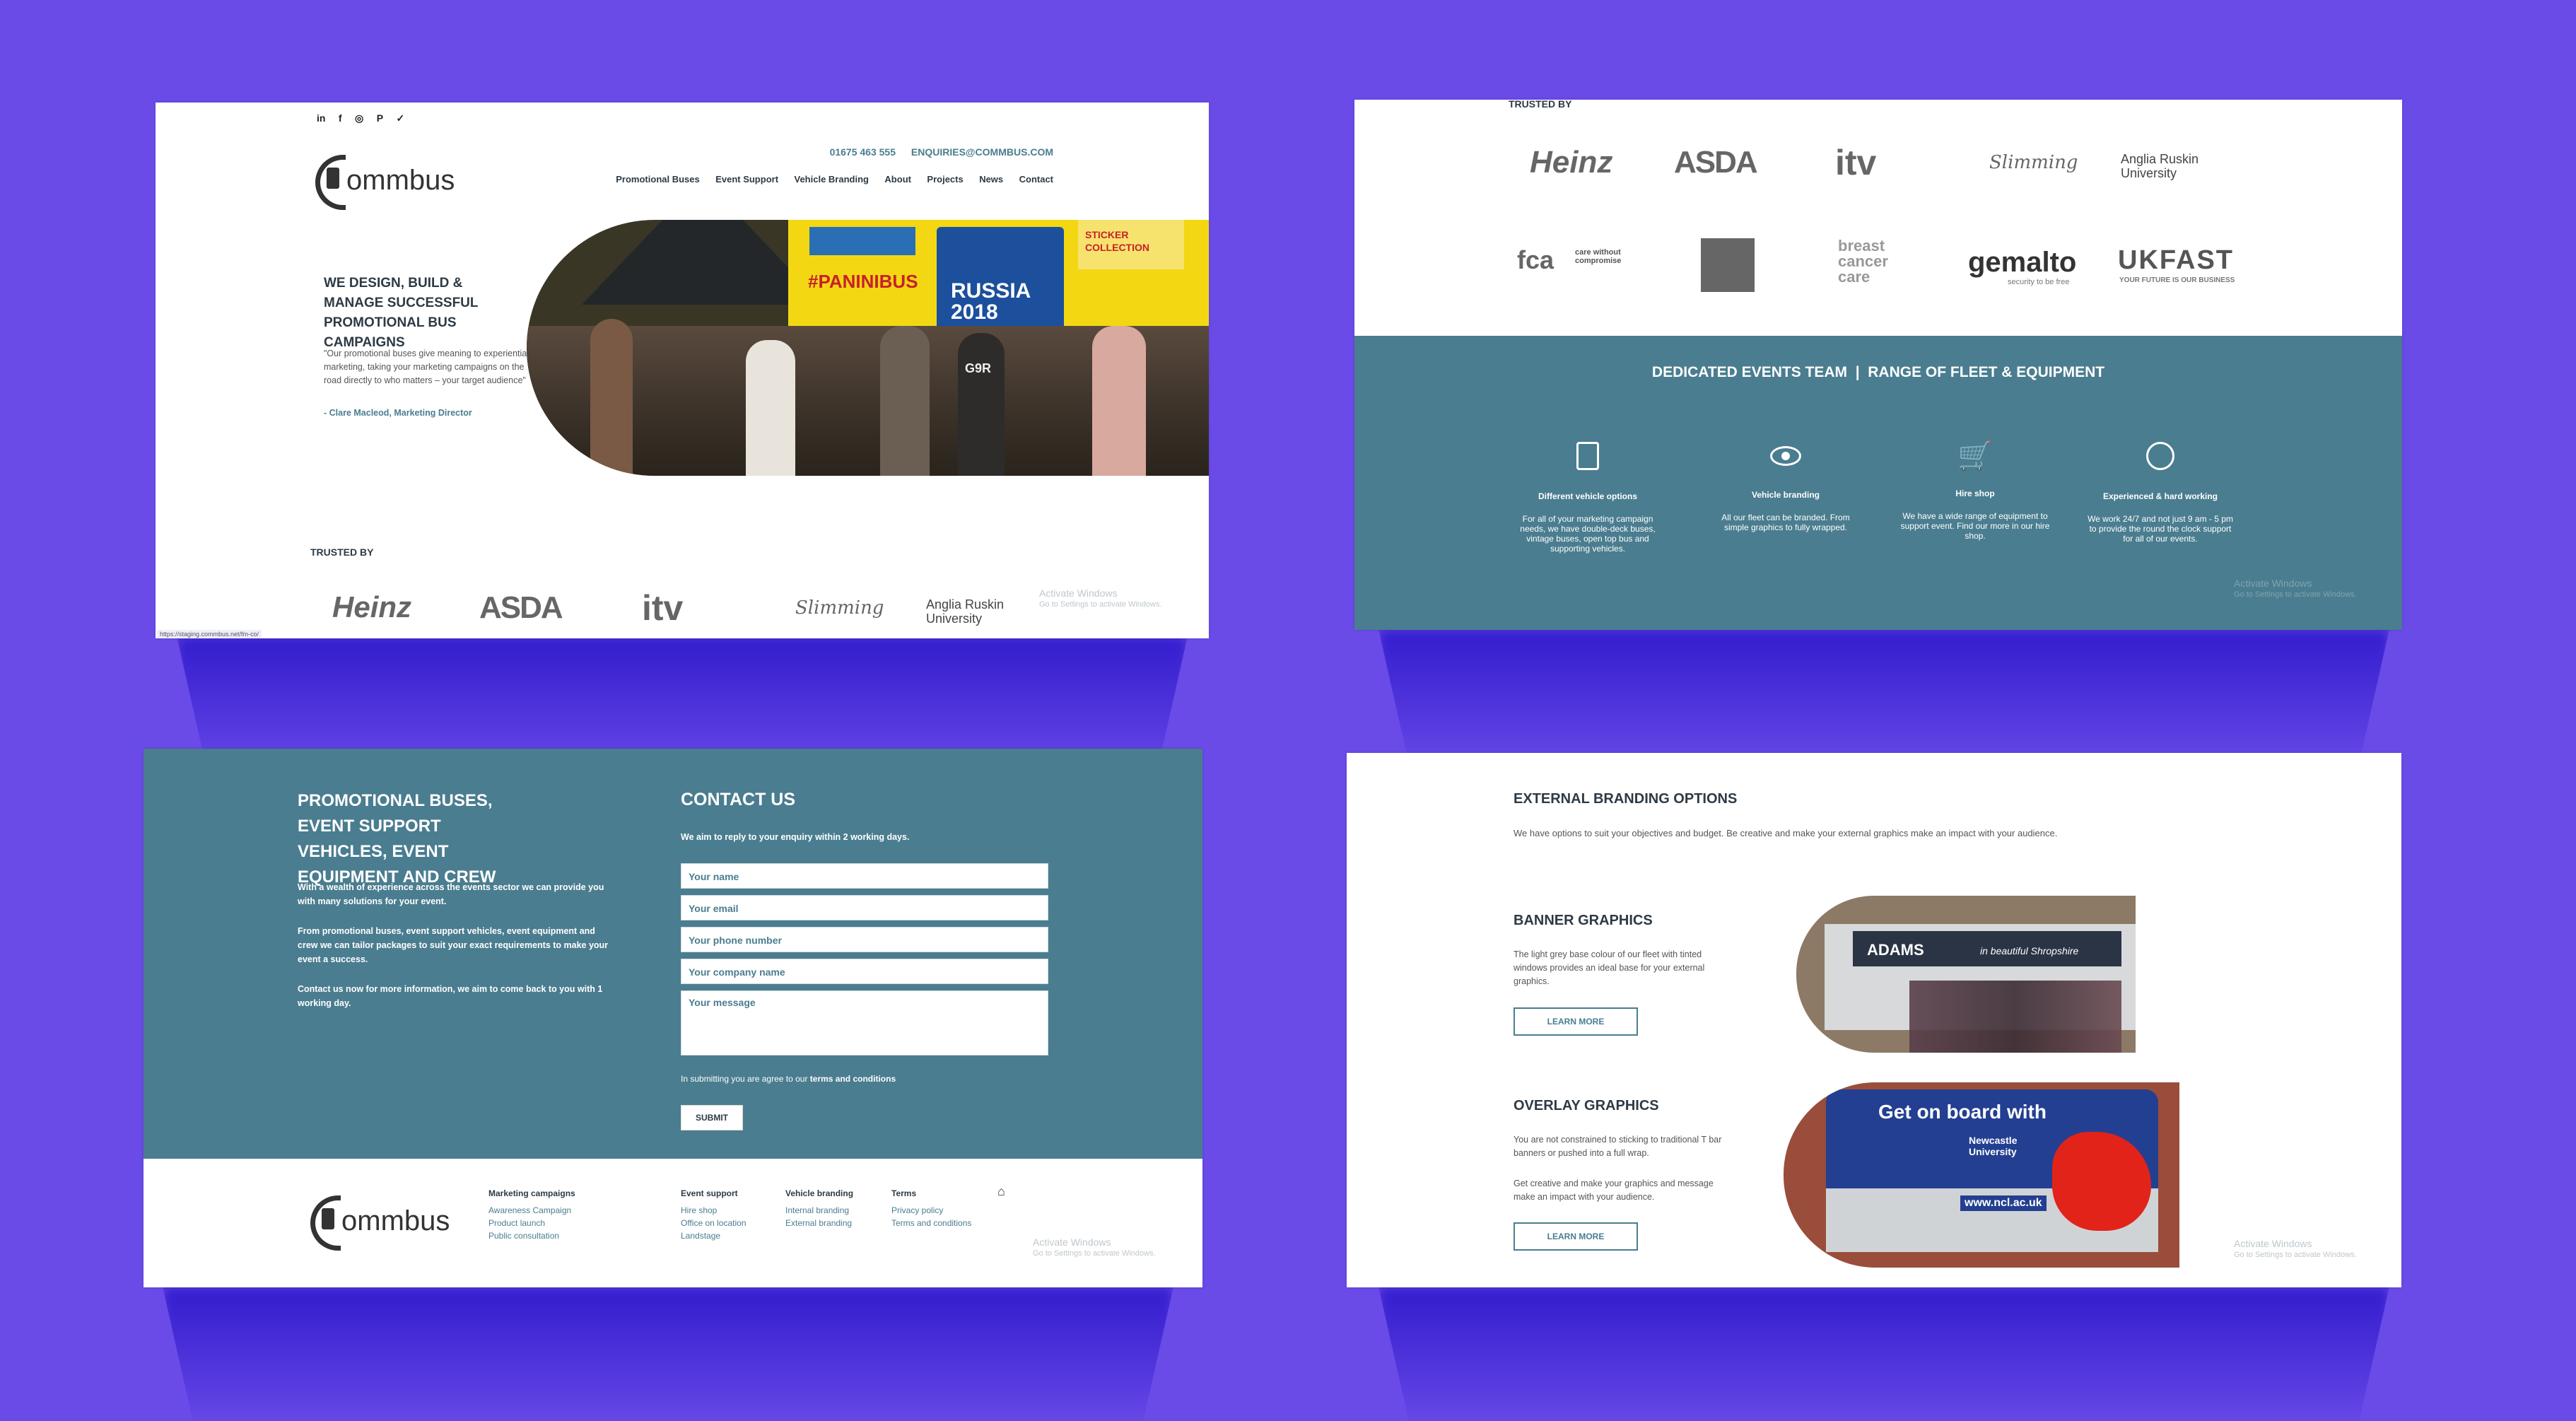 The image size is (2576, 1421). I want to click on phone-link: 01675 463 555, so click(863, 152).